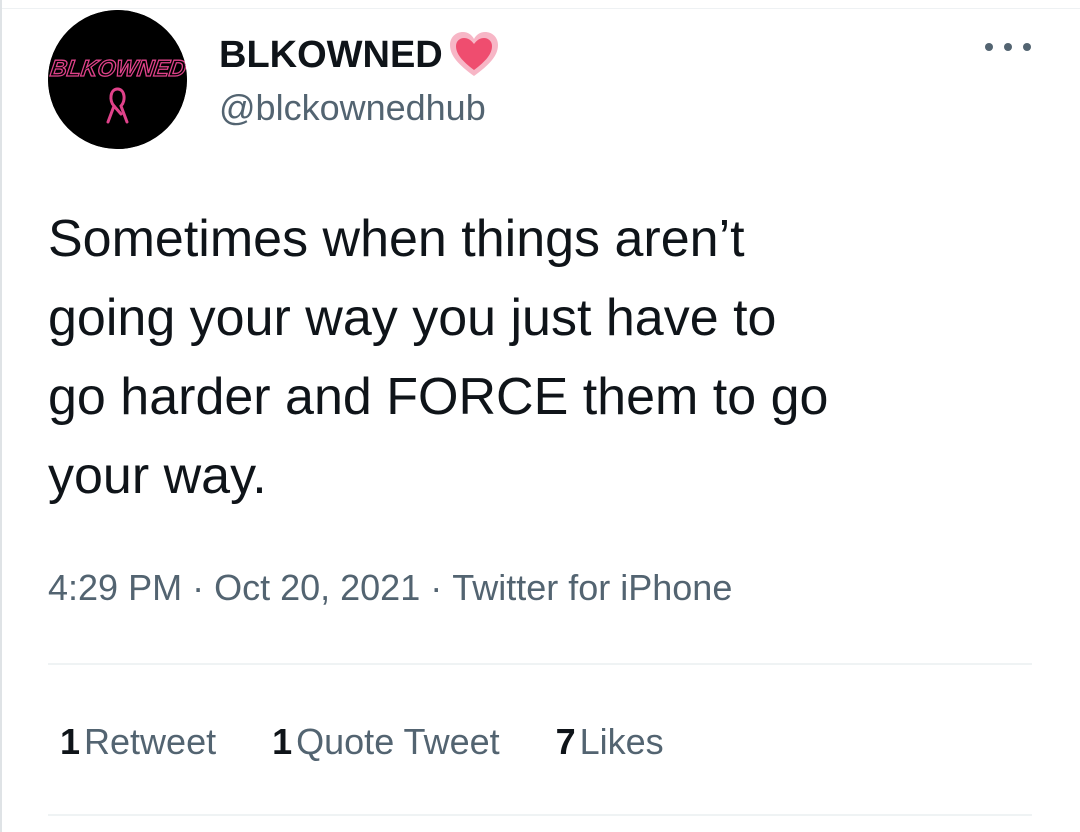 This screenshot has width=1080, height=832. I want to click on tweet-stats: 1 Retweet 1 Quote Tweet 7 Likes, so click(390, 742).